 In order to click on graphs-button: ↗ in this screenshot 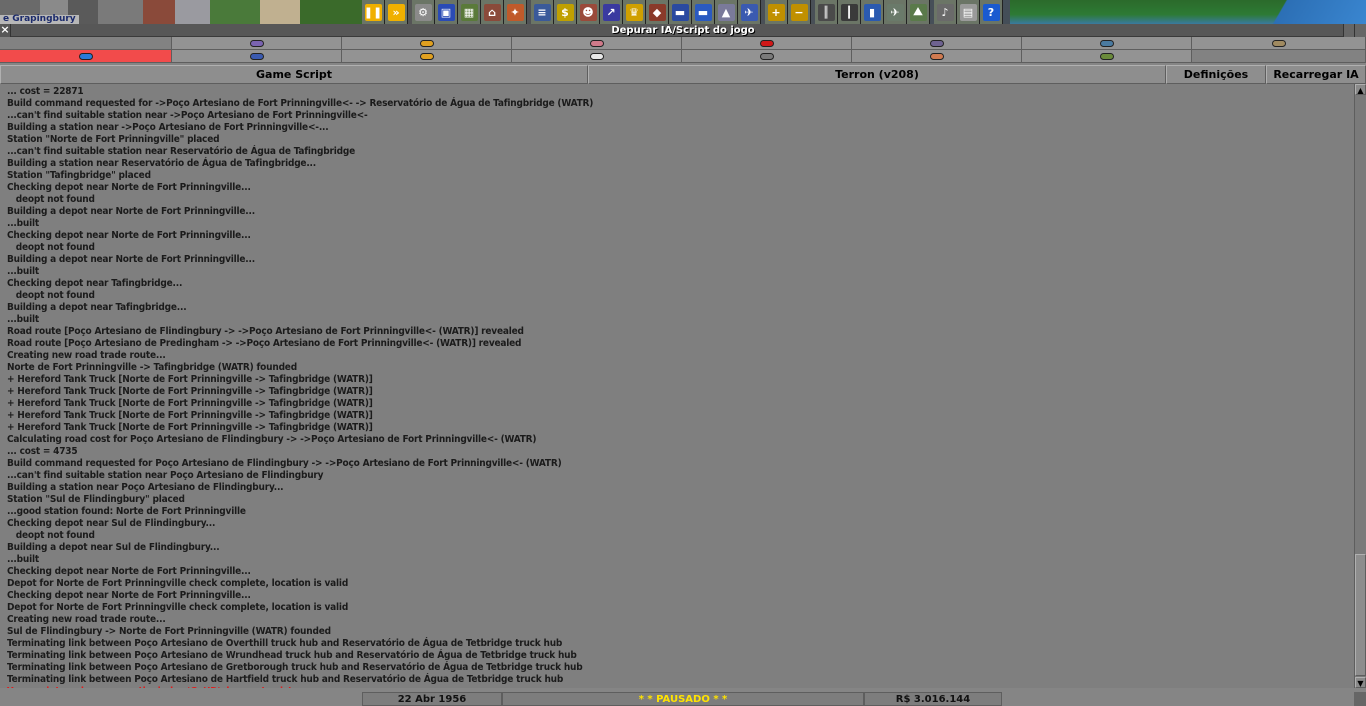, I will do `click(611, 12)`.